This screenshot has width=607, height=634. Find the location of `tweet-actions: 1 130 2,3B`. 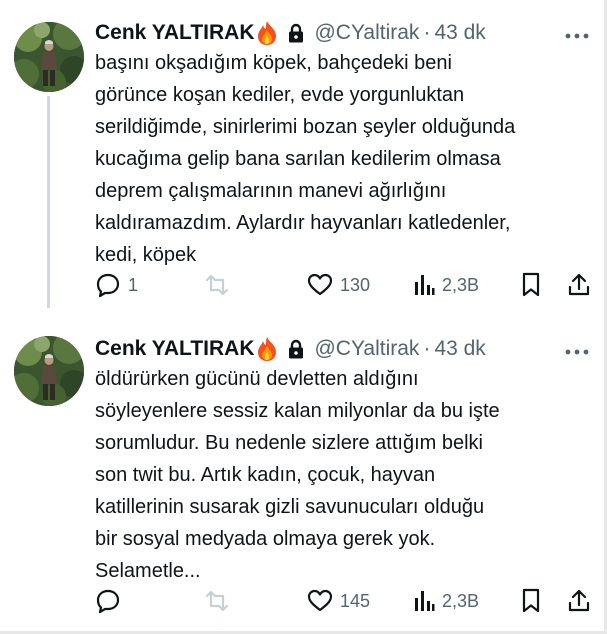

tweet-actions: 1 130 2,3B is located at coordinates (345, 285).